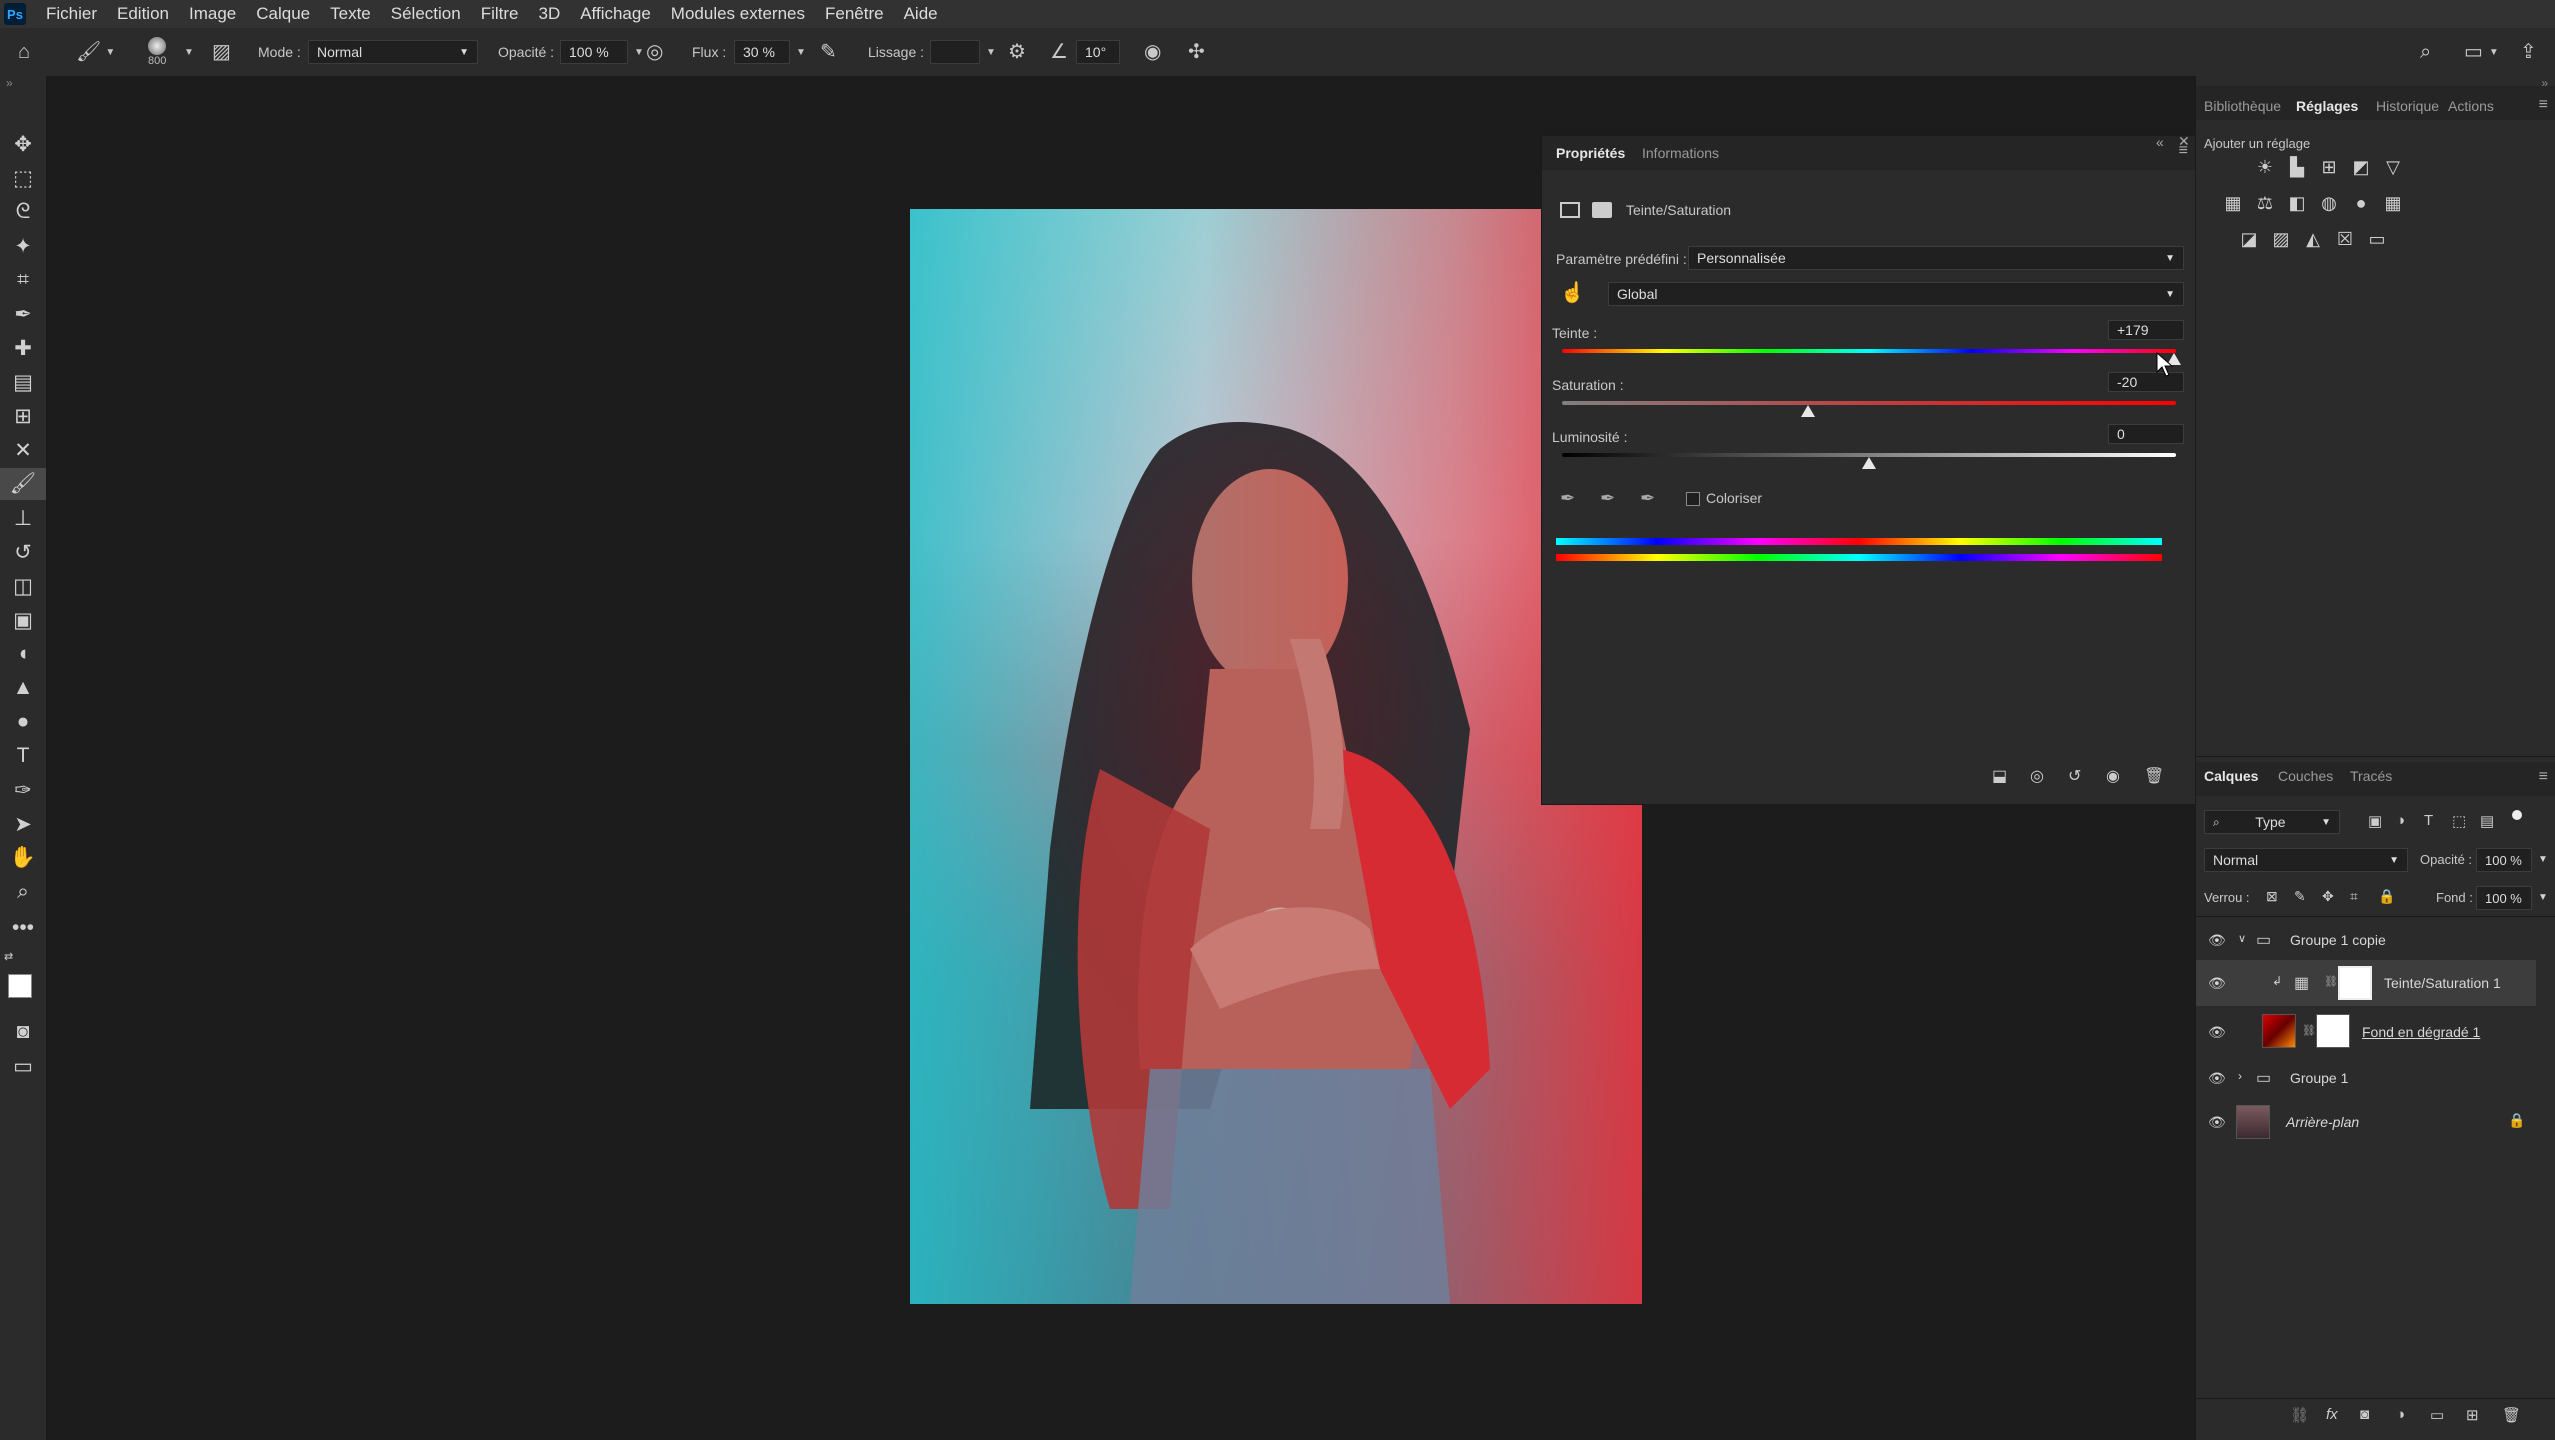  I want to click on swap-colors-icon: ⇄, so click(8, 956).